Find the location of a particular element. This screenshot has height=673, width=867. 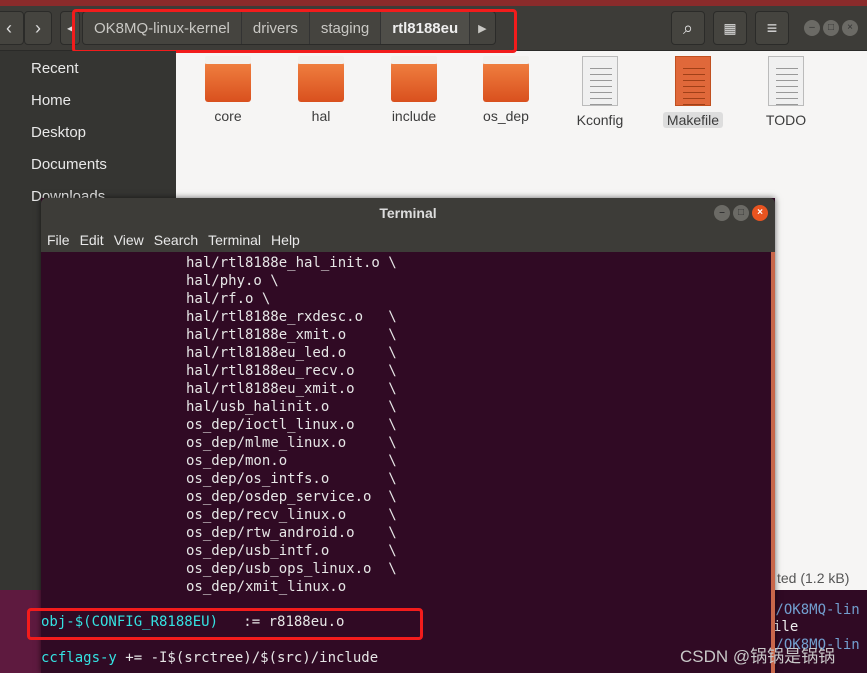

folder-hal: hal is located at coordinates (321, 90).